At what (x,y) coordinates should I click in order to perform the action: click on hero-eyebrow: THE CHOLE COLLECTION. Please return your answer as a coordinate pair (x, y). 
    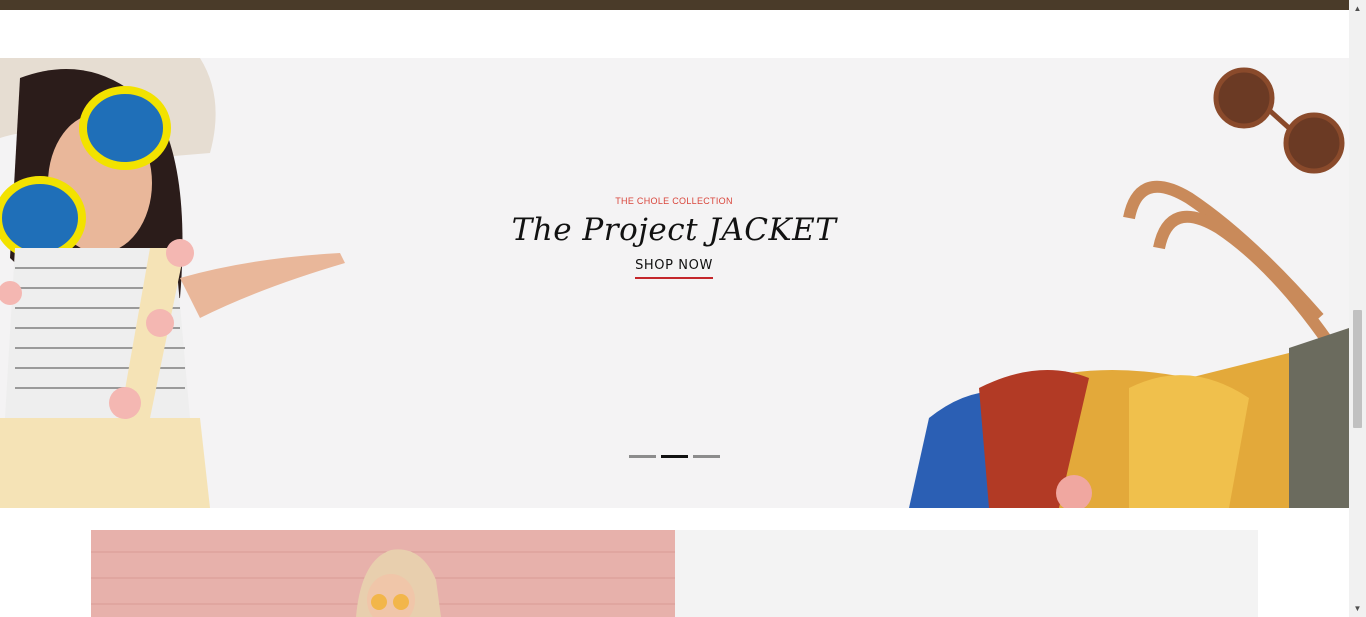
    Looking at the image, I should click on (674, 201).